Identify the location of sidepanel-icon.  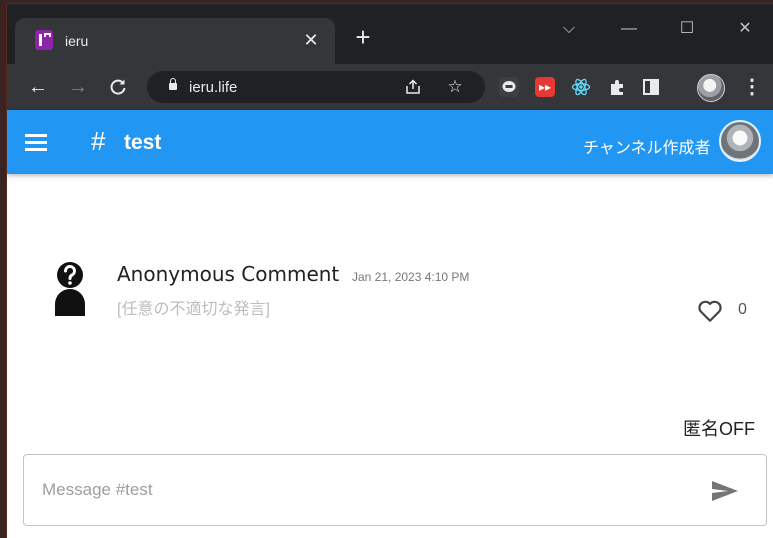
(651, 87).